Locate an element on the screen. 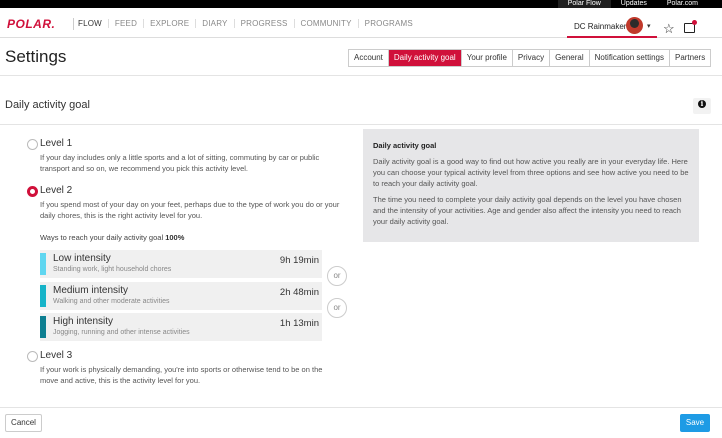  ways-text: Ways to reach your daily activity goal is located at coordinates (102, 237).